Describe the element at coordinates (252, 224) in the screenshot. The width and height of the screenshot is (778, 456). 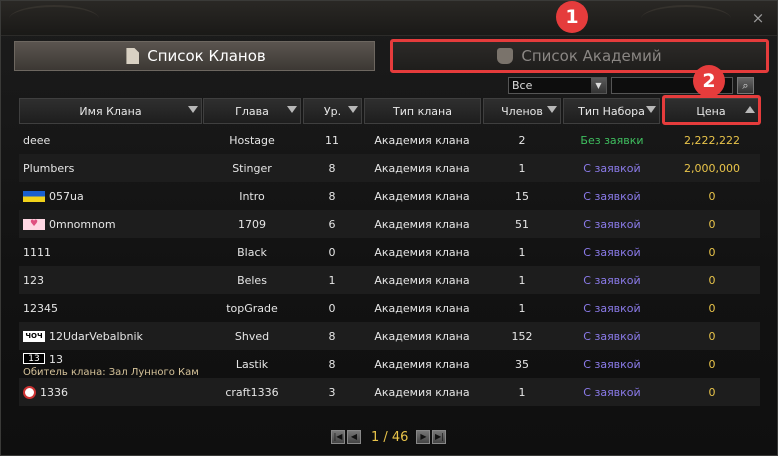
I see `leader-cell: 1709` at that location.